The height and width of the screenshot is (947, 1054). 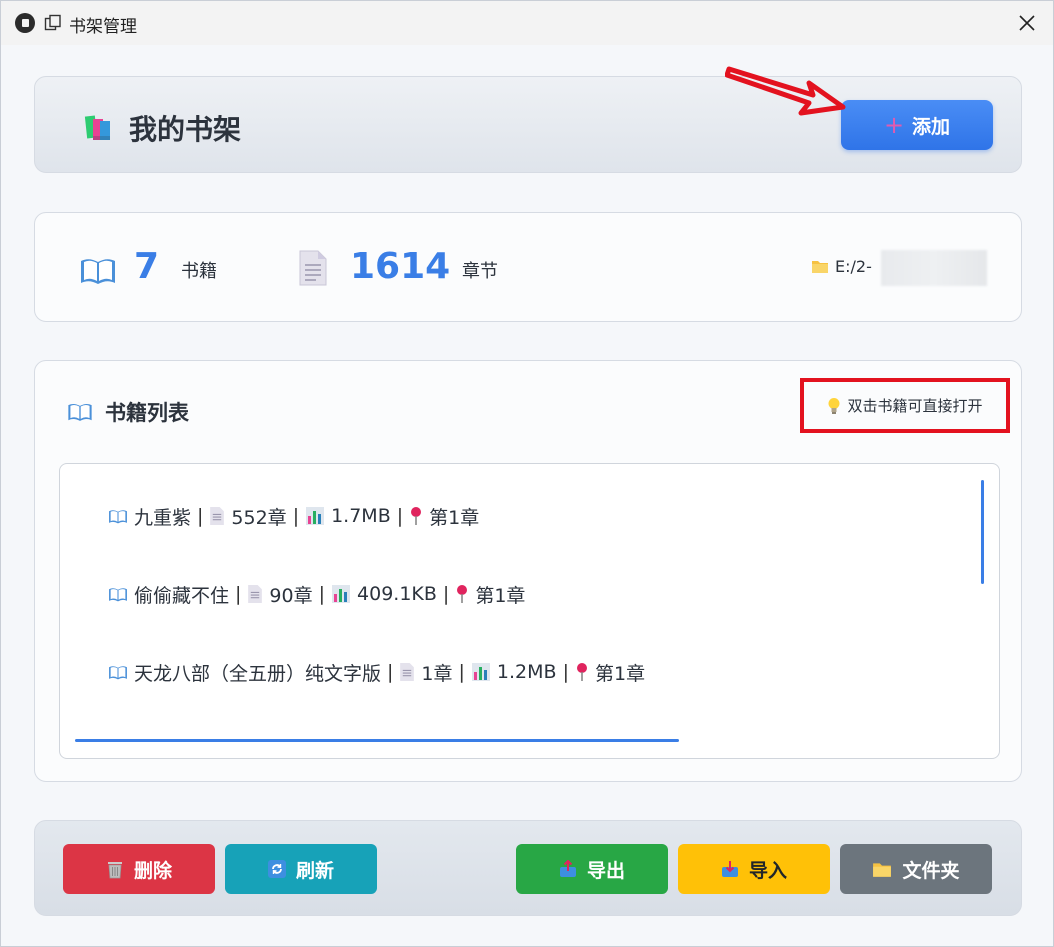 I want to click on hint-annotation: 双击书籍可直接打开, so click(x=905, y=405).